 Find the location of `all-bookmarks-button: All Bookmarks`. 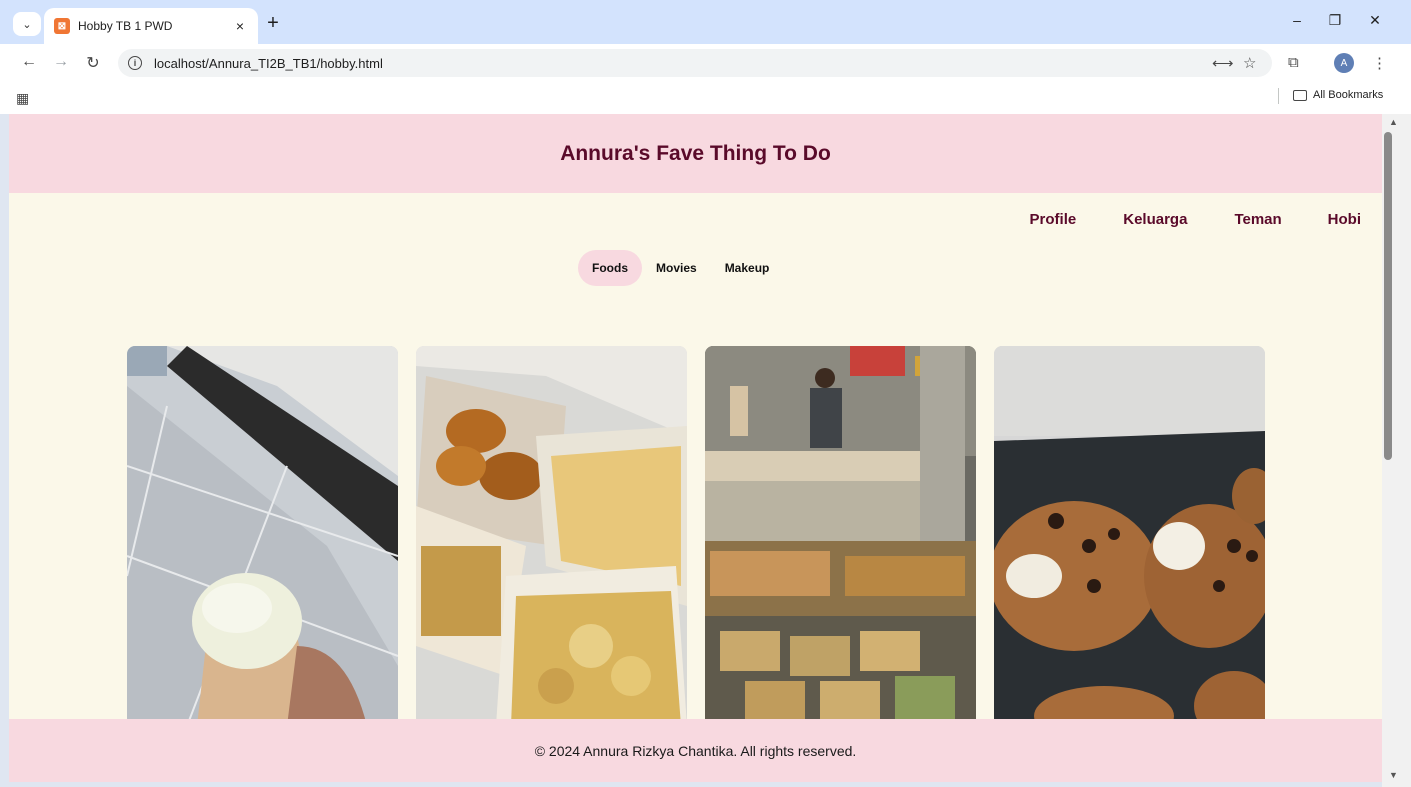

all-bookmarks-button: All Bookmarks is located at coordinates (1338, 95).